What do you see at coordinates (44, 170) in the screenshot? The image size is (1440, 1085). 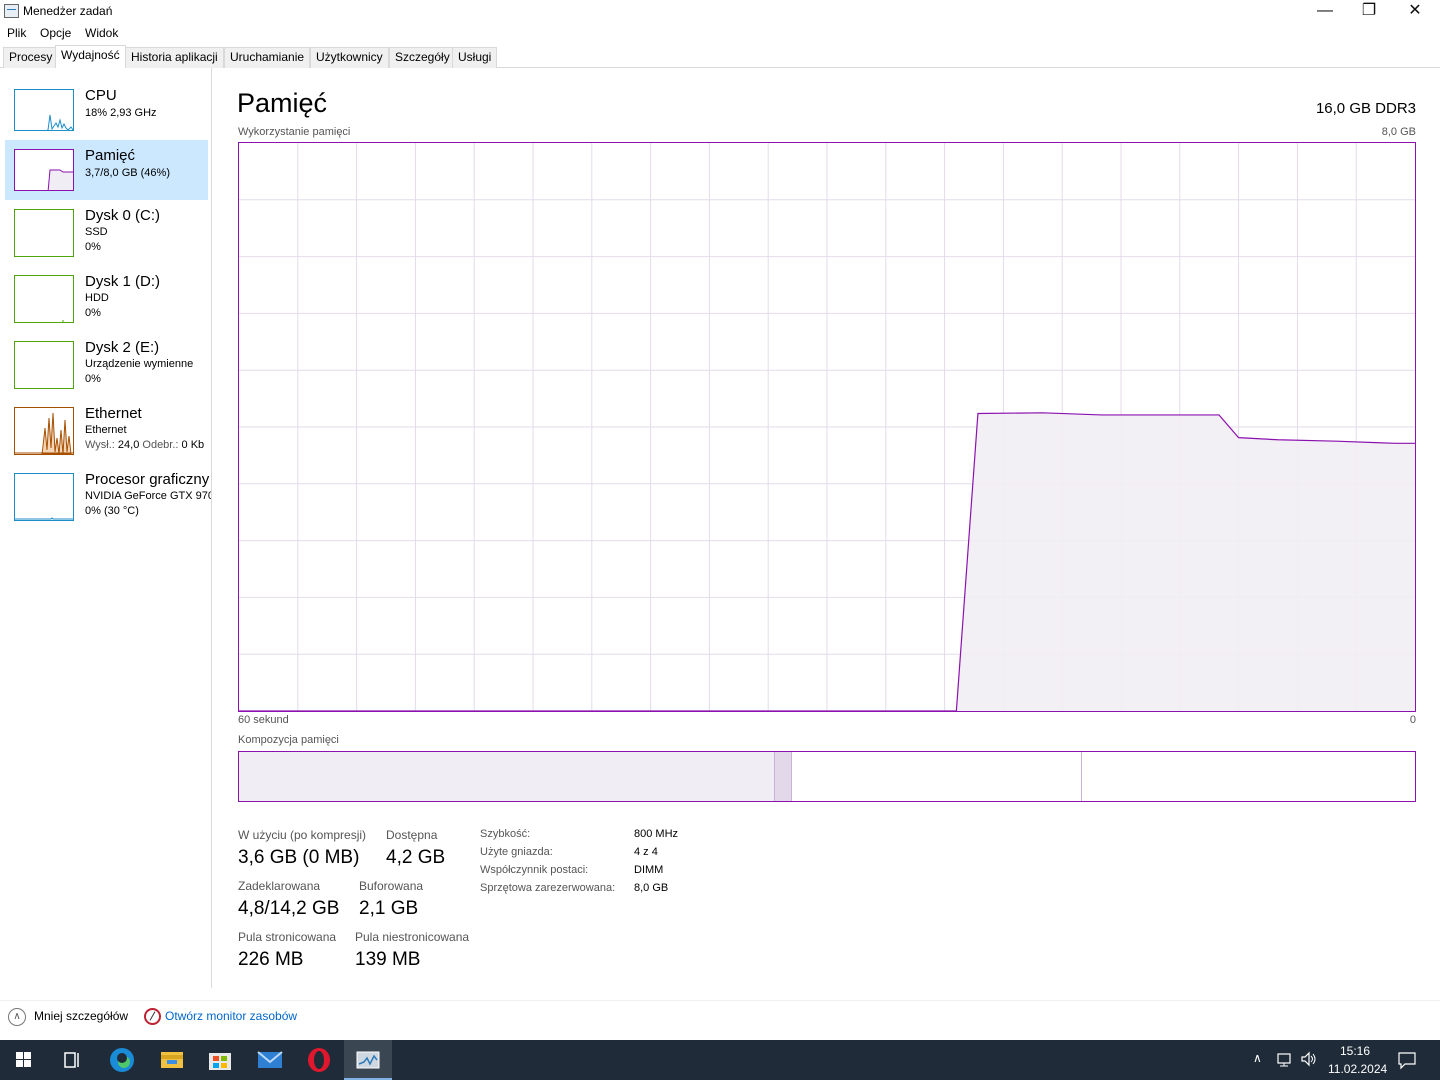 I see `memory-thumbnail-graph` at bounding box center [44, 170].